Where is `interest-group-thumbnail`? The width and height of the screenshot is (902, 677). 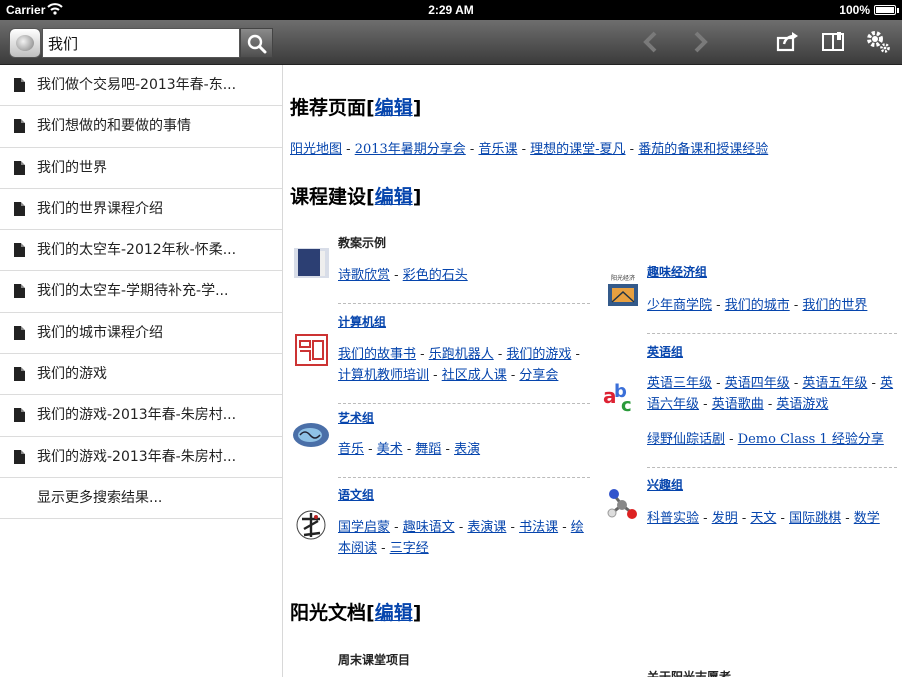
interest-group-thumbnail is located at coordinates (621, 505).